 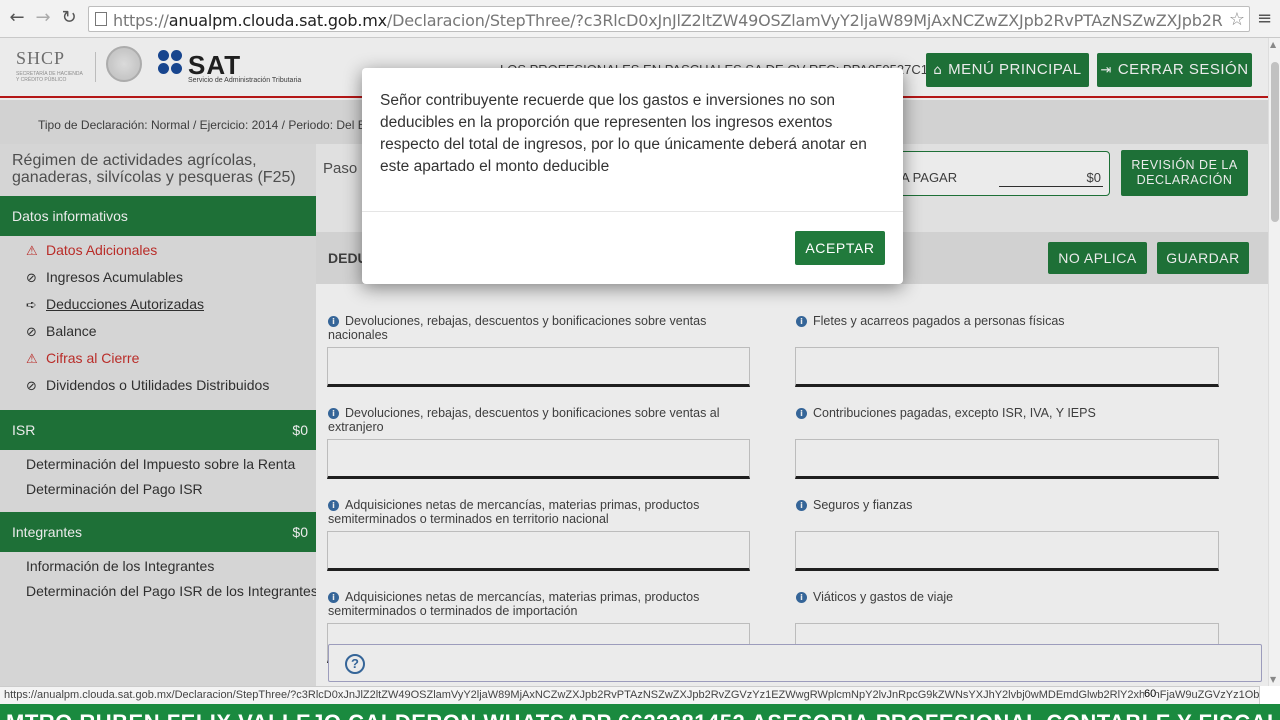 What do you see at coordinates (277, 20) in the screenshot?
I see `url-host: anualpm.clouda.sat.gob.mx` at bounding box center [277, 20].